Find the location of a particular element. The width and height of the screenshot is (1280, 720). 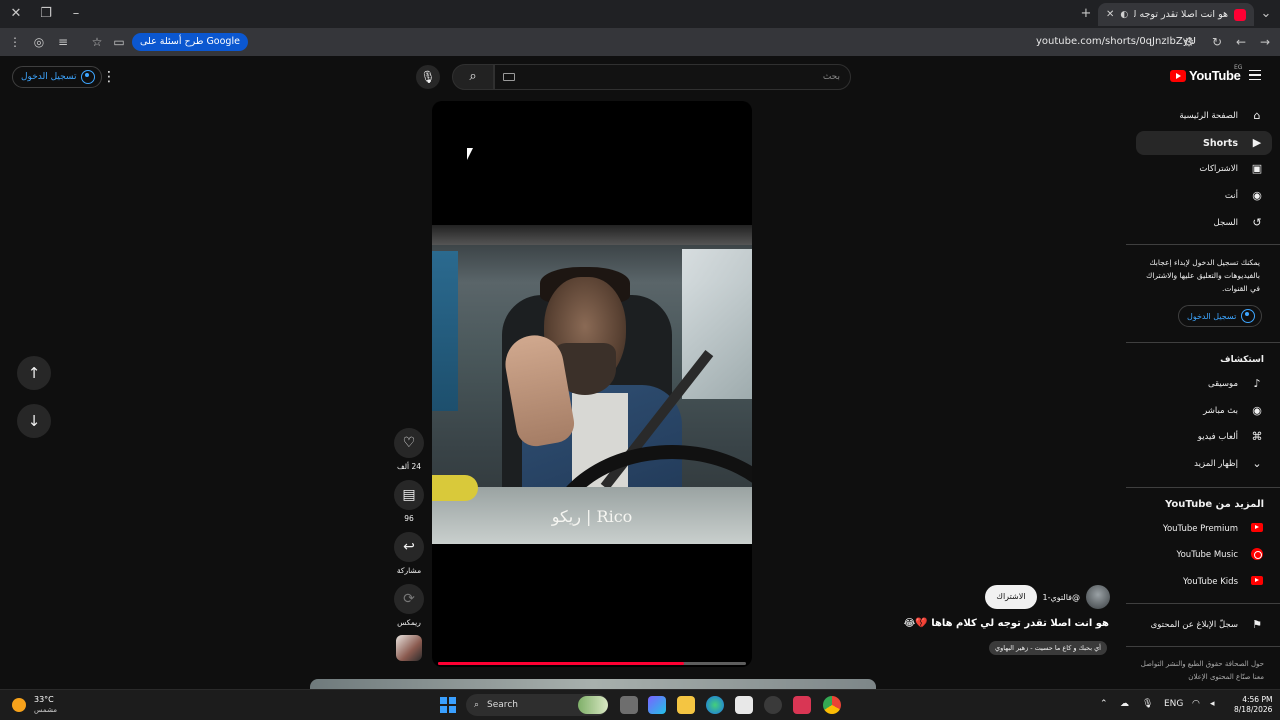

guide-menu-icon is located at coordinates (1255, 75).